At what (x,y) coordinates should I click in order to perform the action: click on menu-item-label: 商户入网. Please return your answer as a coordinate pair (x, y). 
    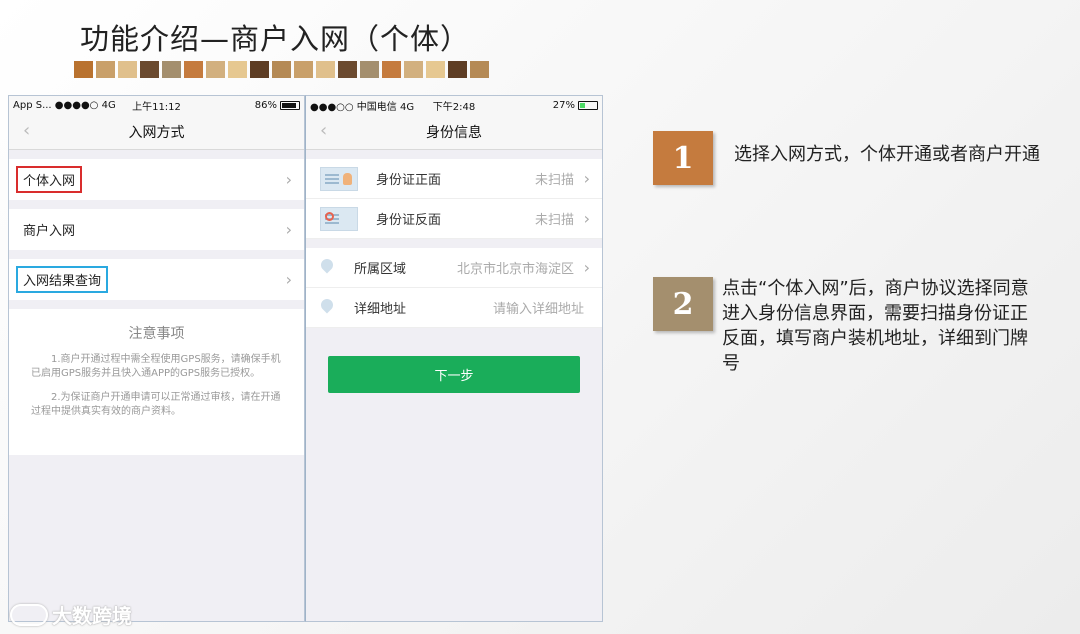
    Looking at the image, I should click on (49, 231).